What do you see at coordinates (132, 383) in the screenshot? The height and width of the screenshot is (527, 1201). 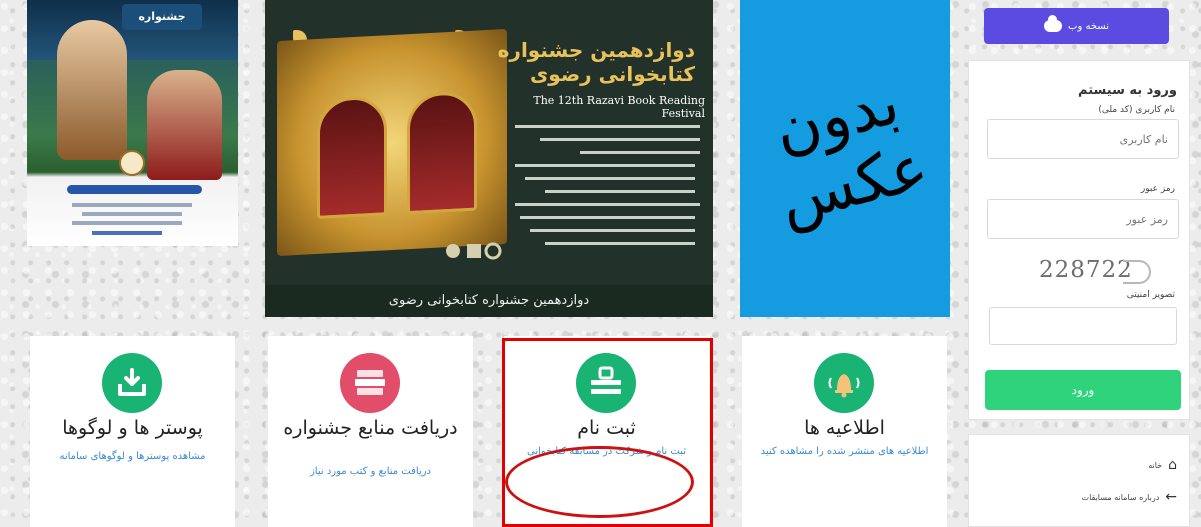 I see `download-tray-icon` at bounding box center [132, 383].